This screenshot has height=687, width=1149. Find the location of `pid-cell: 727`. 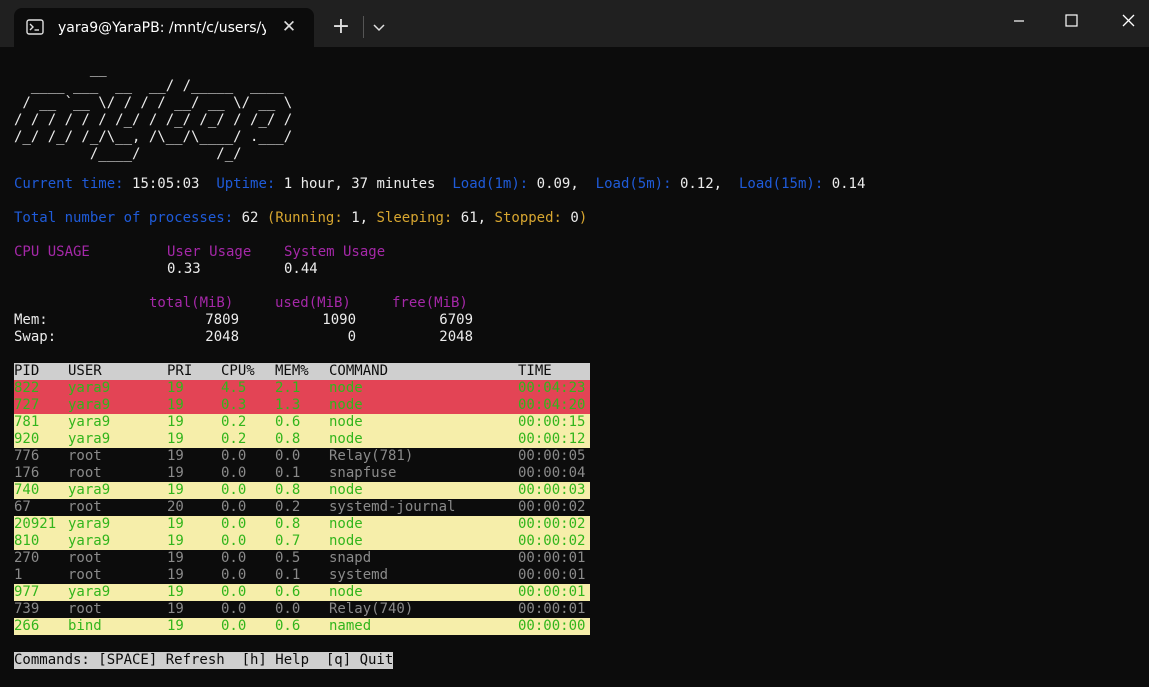

pid-cell: 727 is located at coordinates (27, 405).